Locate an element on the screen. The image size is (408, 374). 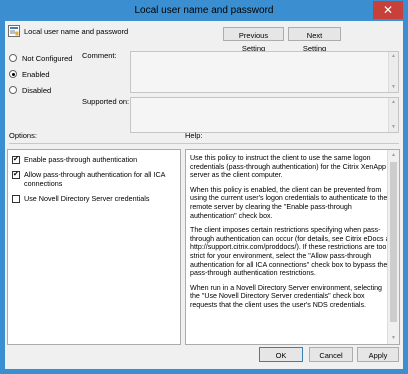
radio-label-enabled: Enabled is located at coordinates (36, 74).